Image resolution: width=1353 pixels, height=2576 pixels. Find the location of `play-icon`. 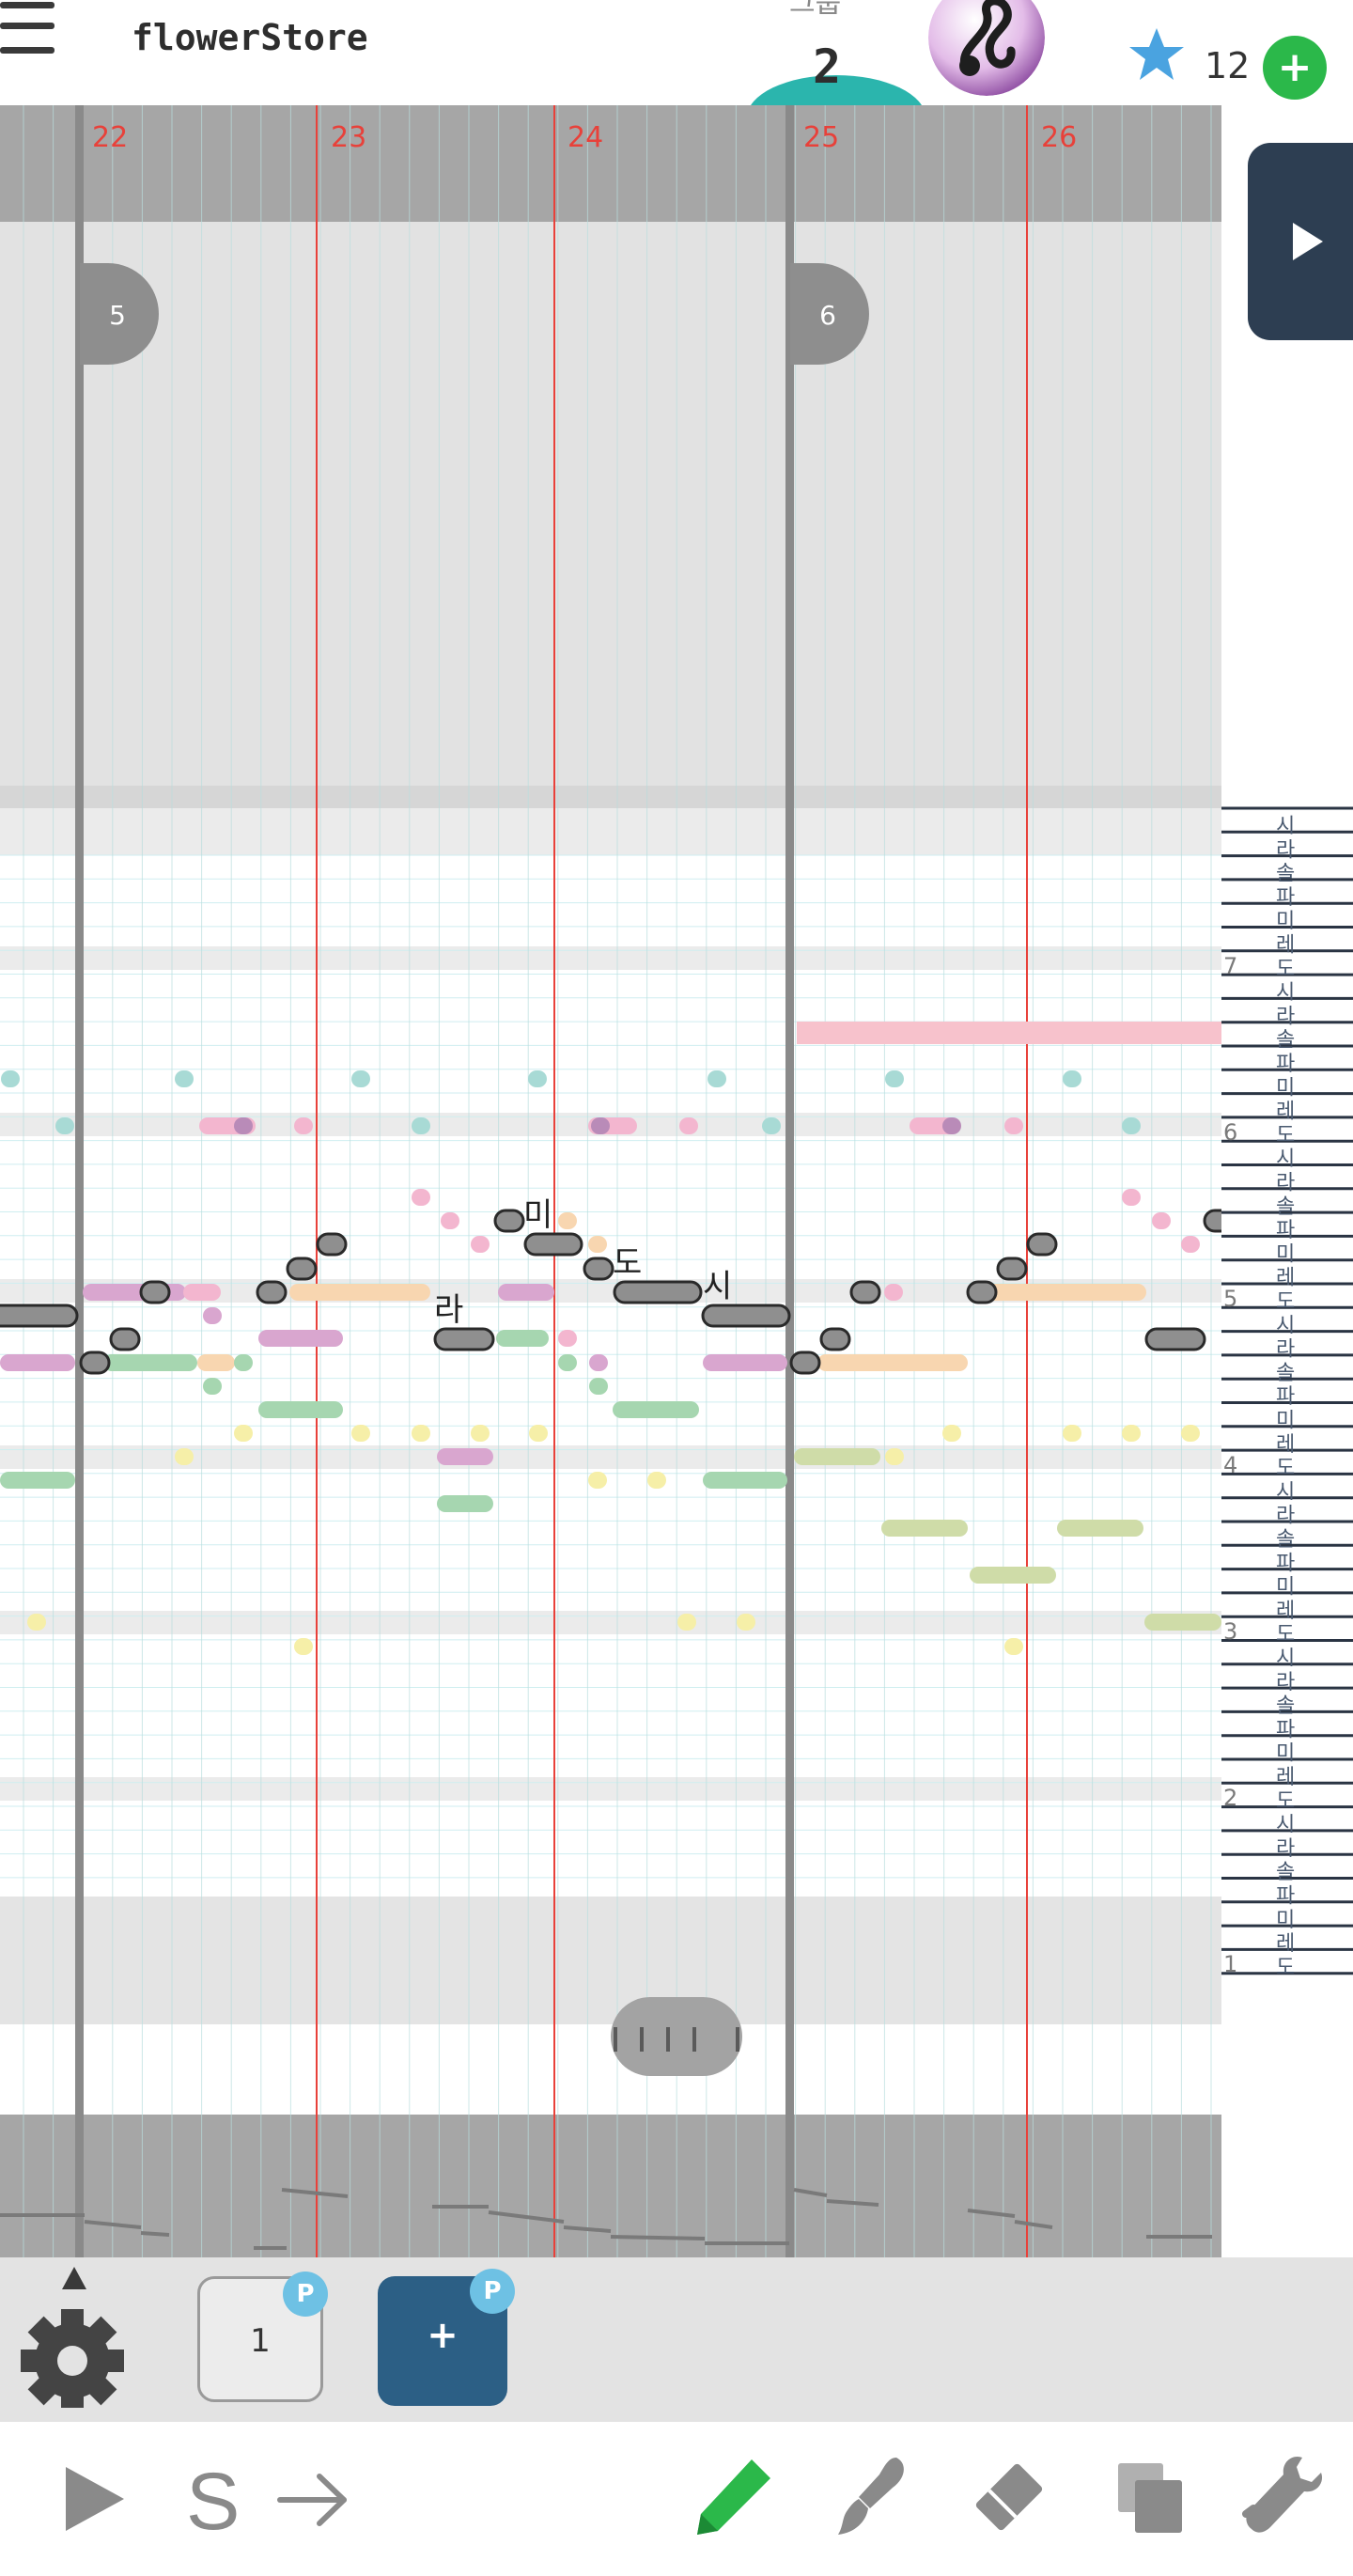

play-icon is located at coordinates (95, 2498).